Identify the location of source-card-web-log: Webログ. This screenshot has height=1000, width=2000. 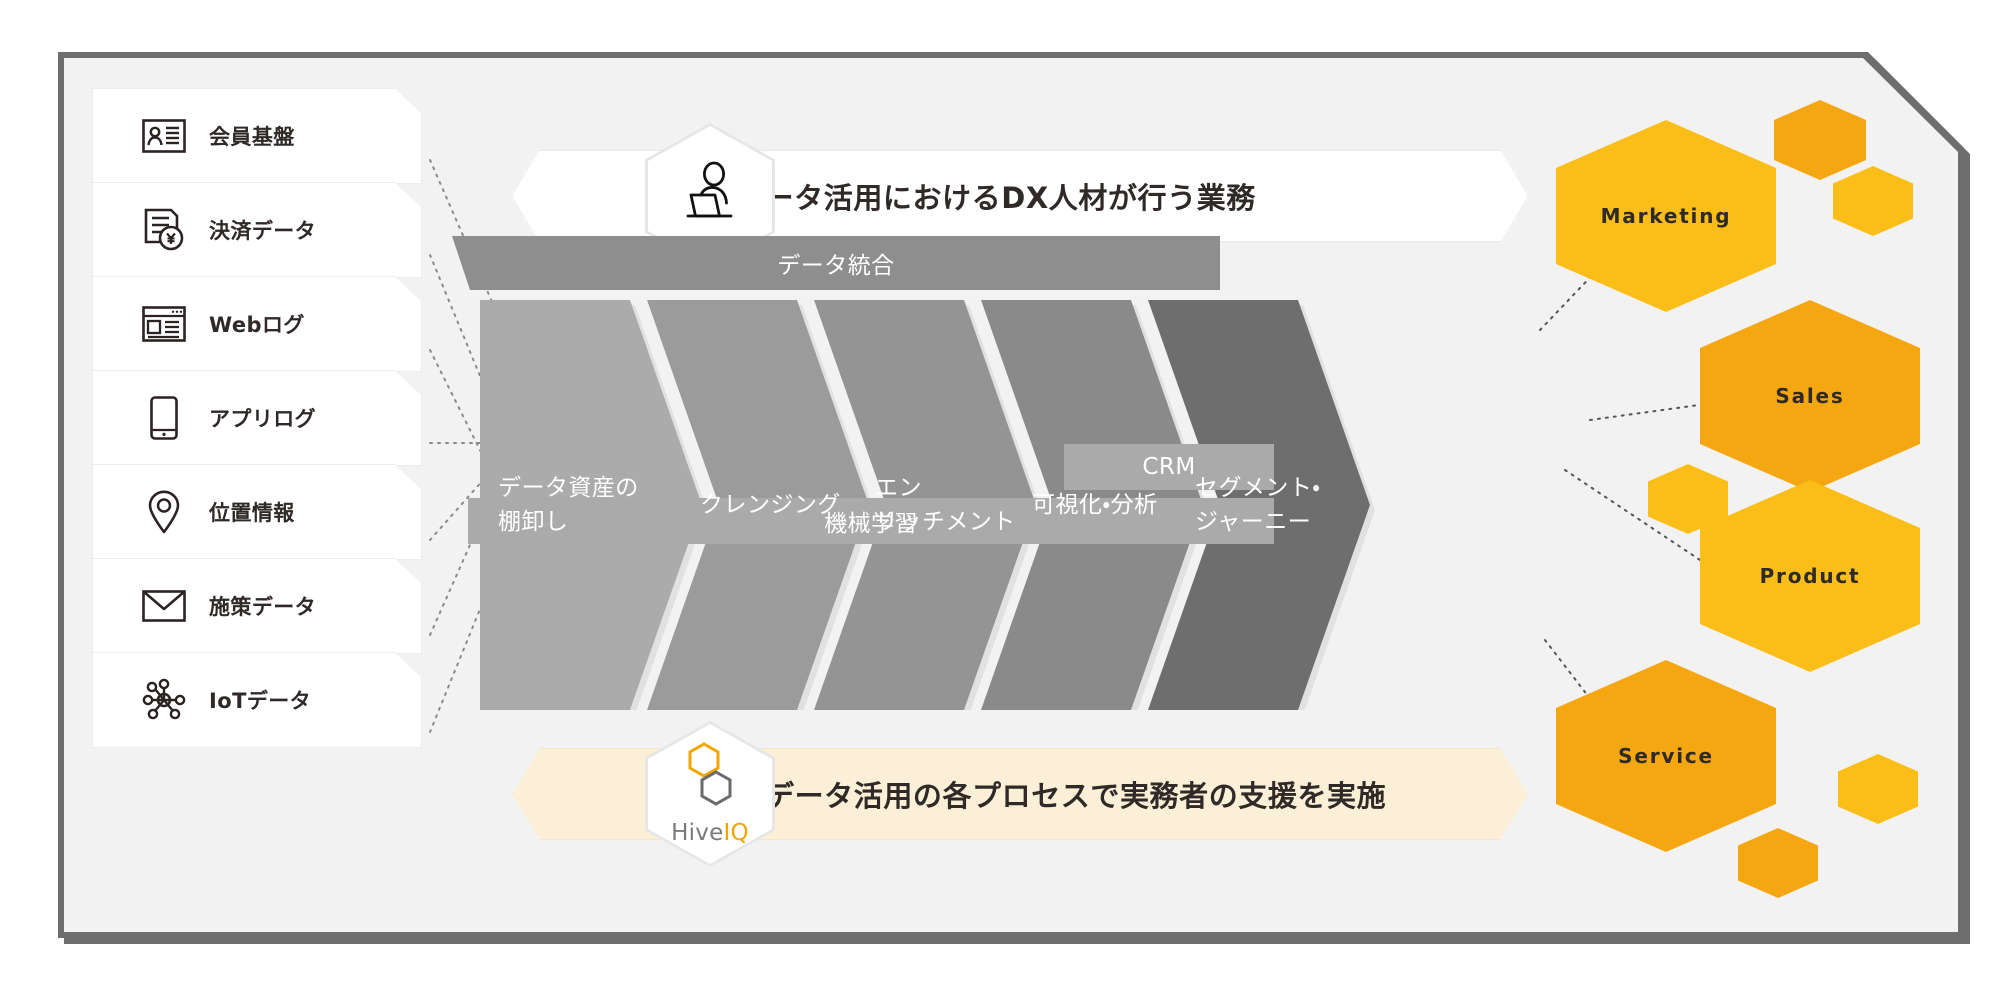
(257, 324).